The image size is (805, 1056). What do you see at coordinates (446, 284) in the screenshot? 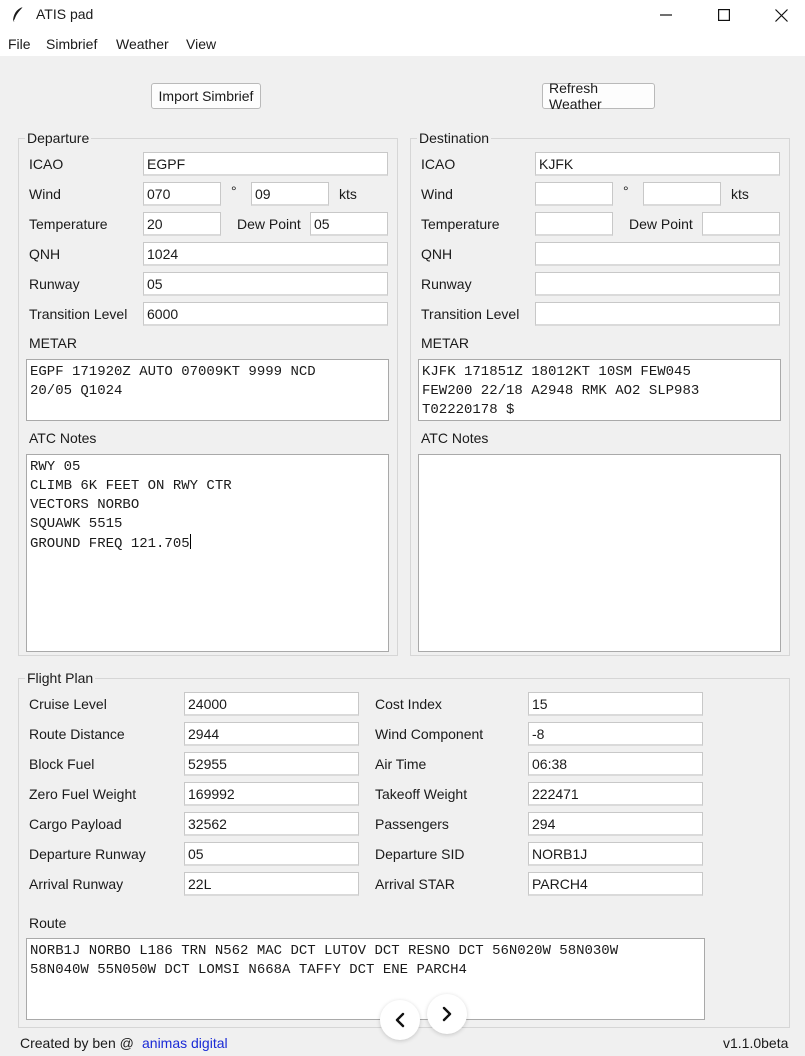
I see `destination-runway-label: Runway` at bounding box center [446, 284].